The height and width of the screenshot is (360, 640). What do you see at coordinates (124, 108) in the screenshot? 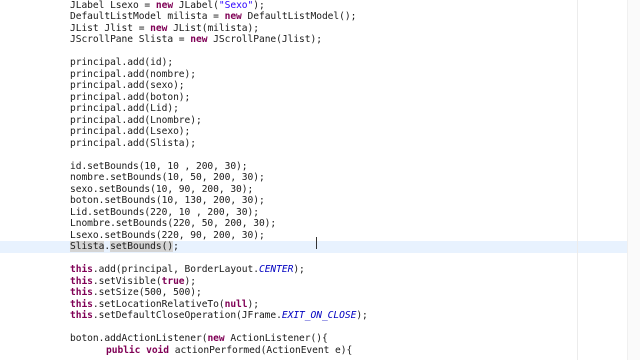
I see `code-token: principal.add(Lid);` at bounding box center [124, 108].